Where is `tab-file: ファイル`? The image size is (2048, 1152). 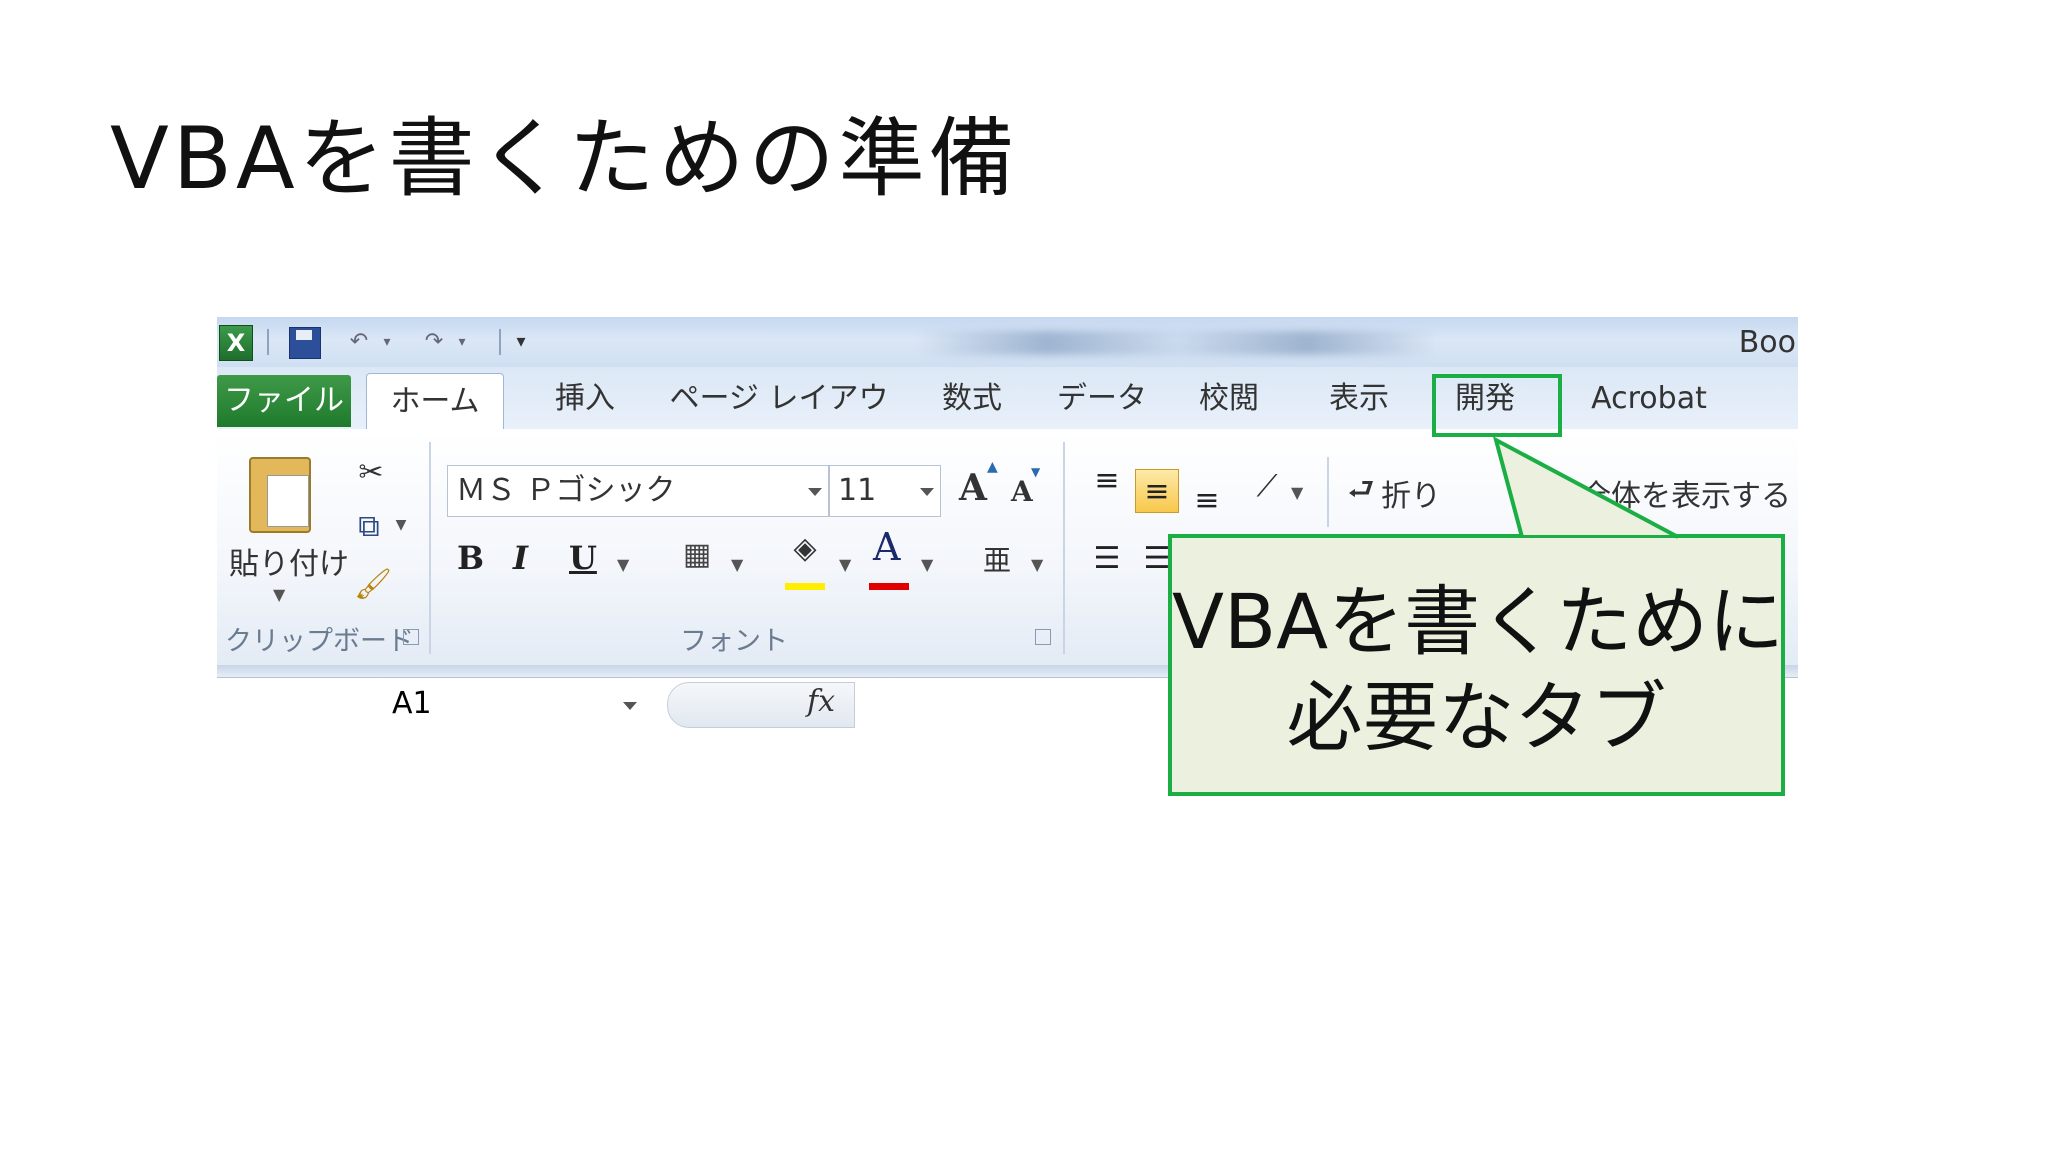
tab-file: ファイル is located at coordinates (284, 401).